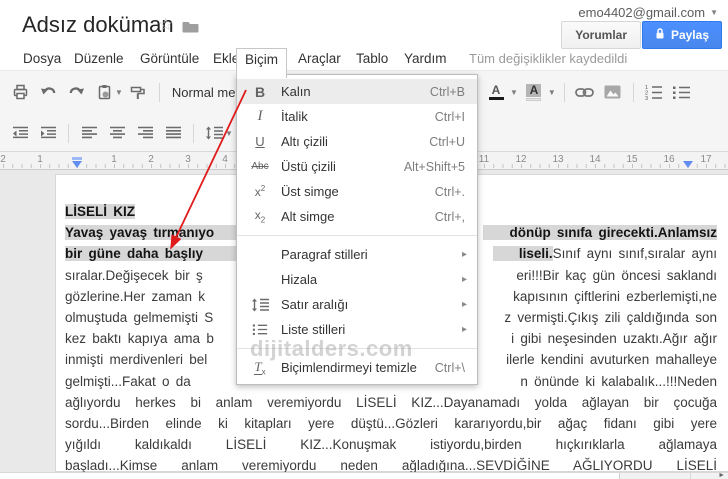 This screenshot has width=728, height=479. What do you see at coordinates (304, 141) in the screenshot?
I see `menu-item-label: Altı çizili` at bounding box center [304, 141].